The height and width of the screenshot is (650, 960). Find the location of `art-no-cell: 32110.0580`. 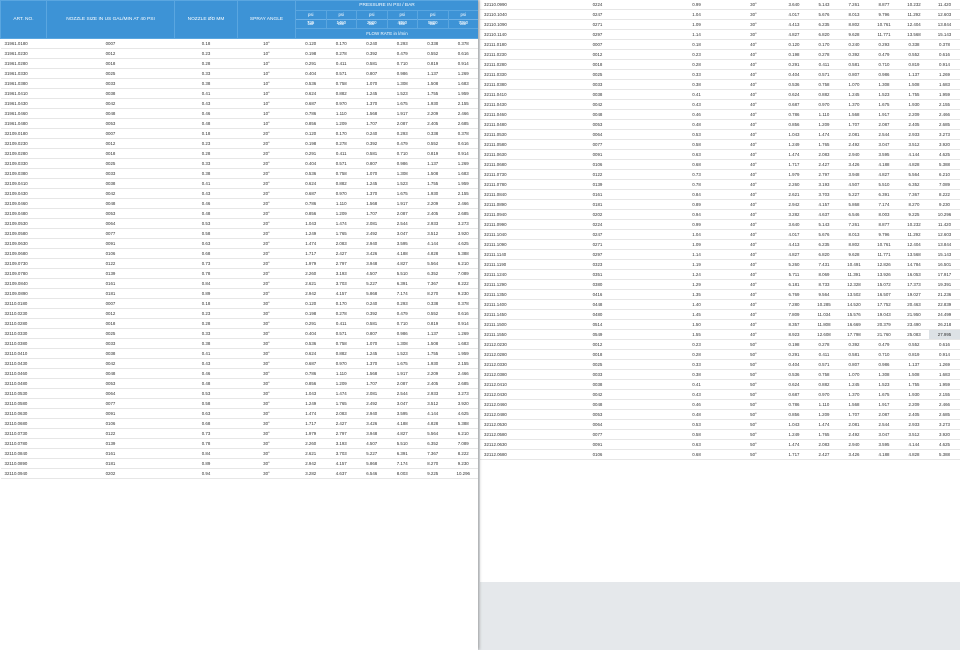

art-no-cell: 32110.0580 is located at coordinates (23, 403).